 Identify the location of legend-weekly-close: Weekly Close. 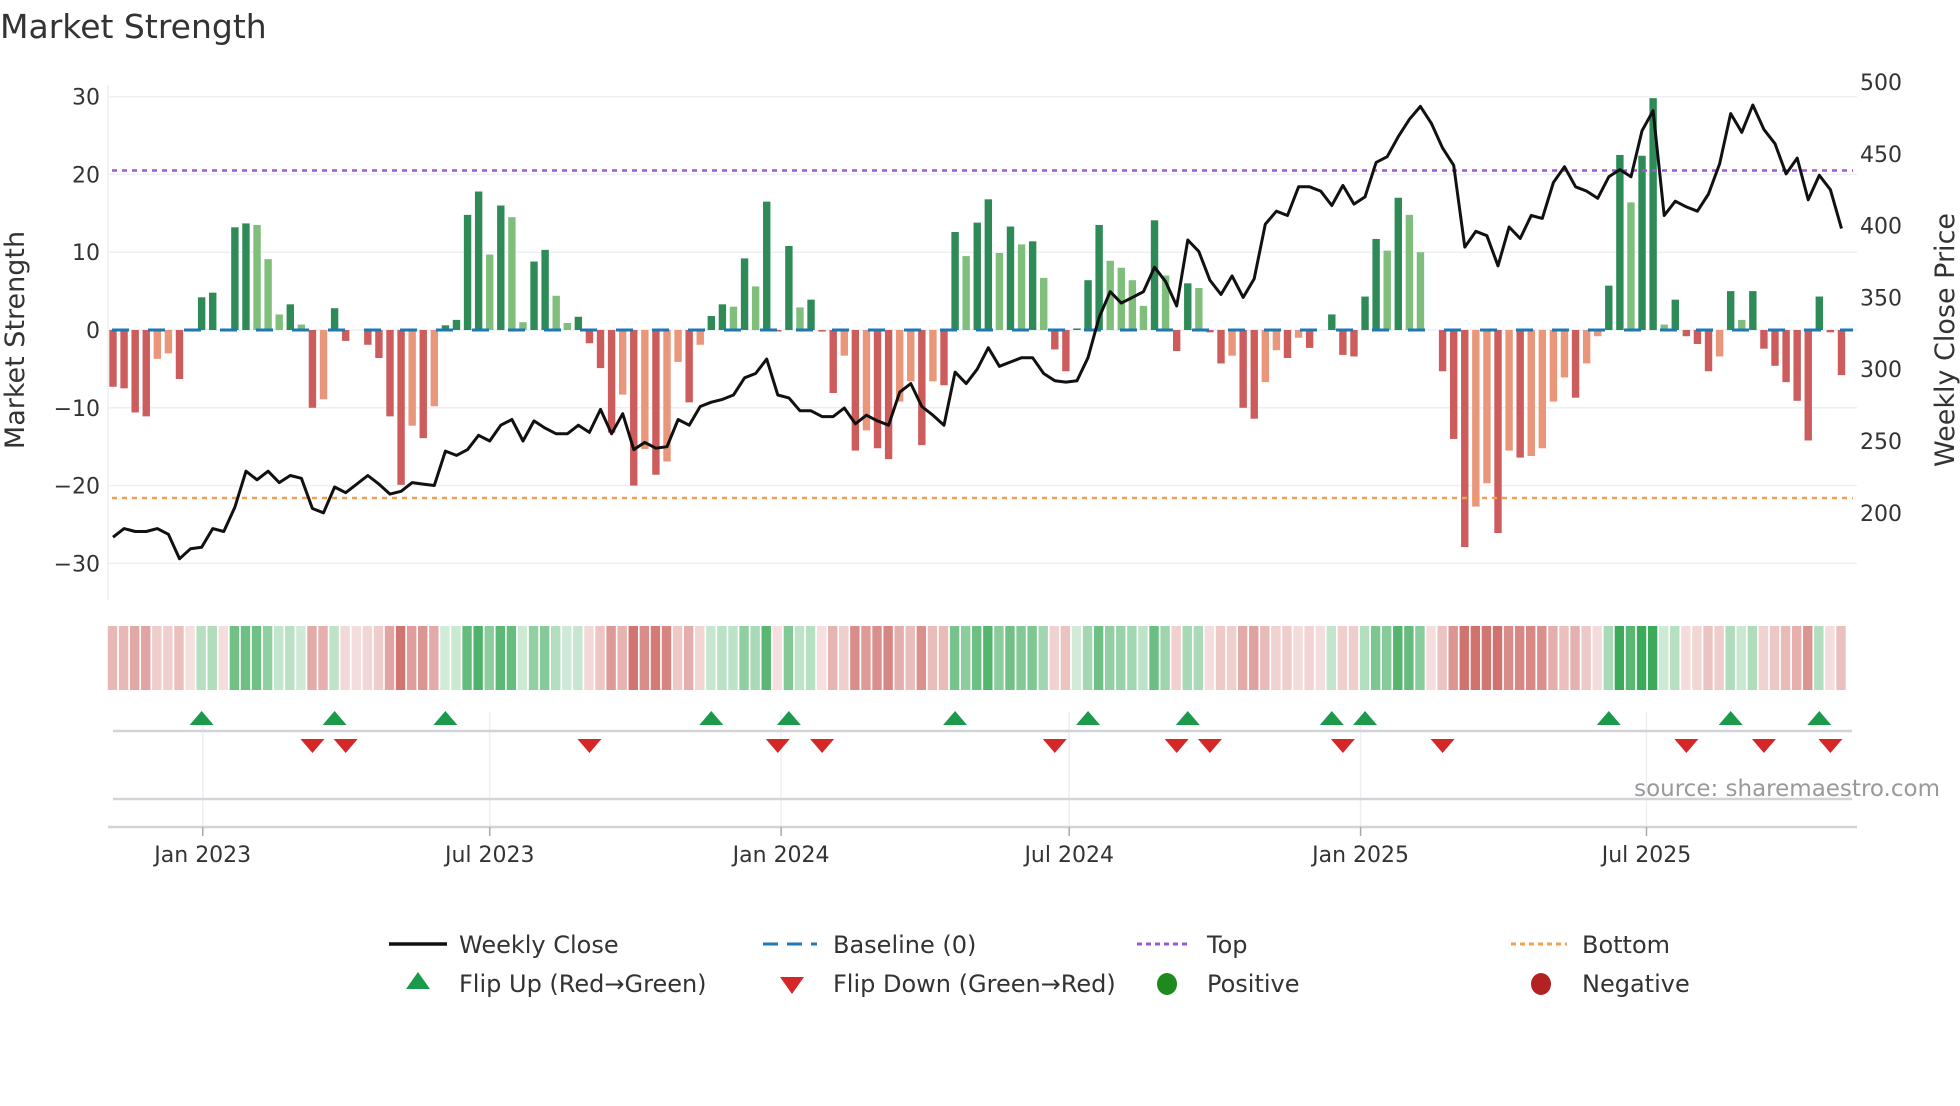
(504, 945).